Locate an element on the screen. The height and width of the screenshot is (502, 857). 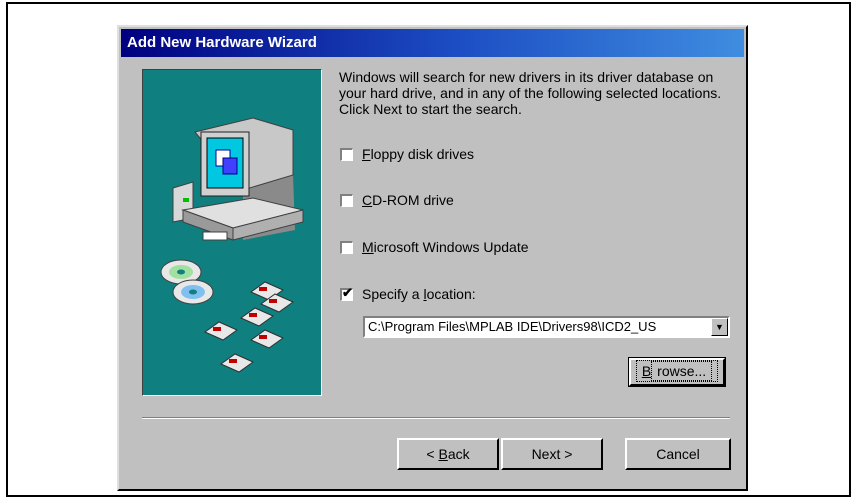
separator-line is located at coordinates (436, 418).